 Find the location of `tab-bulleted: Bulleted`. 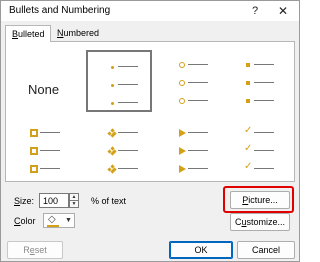

tab-bulleted: Bulleted is located at coordinates (28, 33).